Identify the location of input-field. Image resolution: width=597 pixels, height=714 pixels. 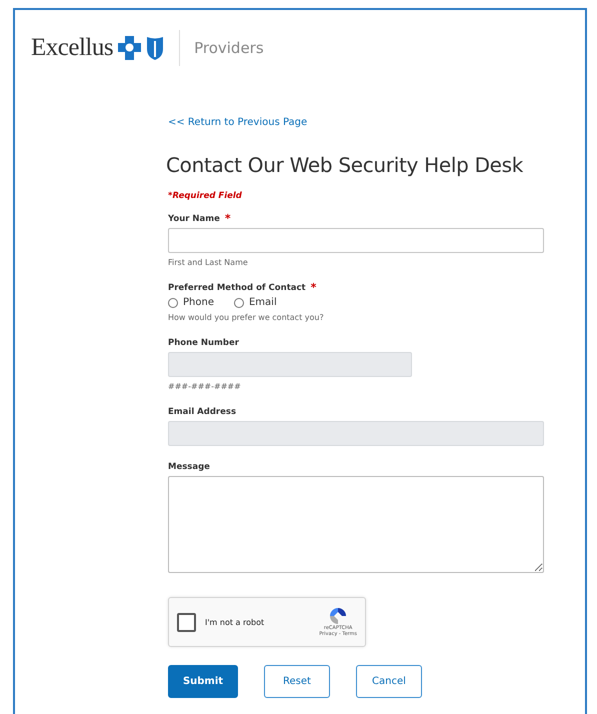
(356, 240).